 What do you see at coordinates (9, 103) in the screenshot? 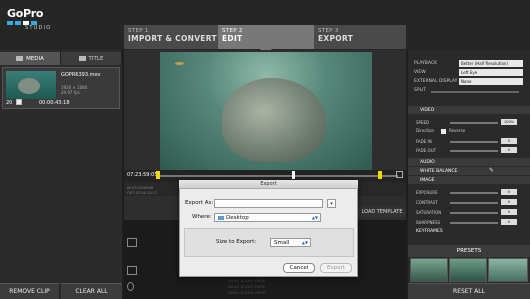
I see `clip-index: 20` at bounding box center [9, 103].